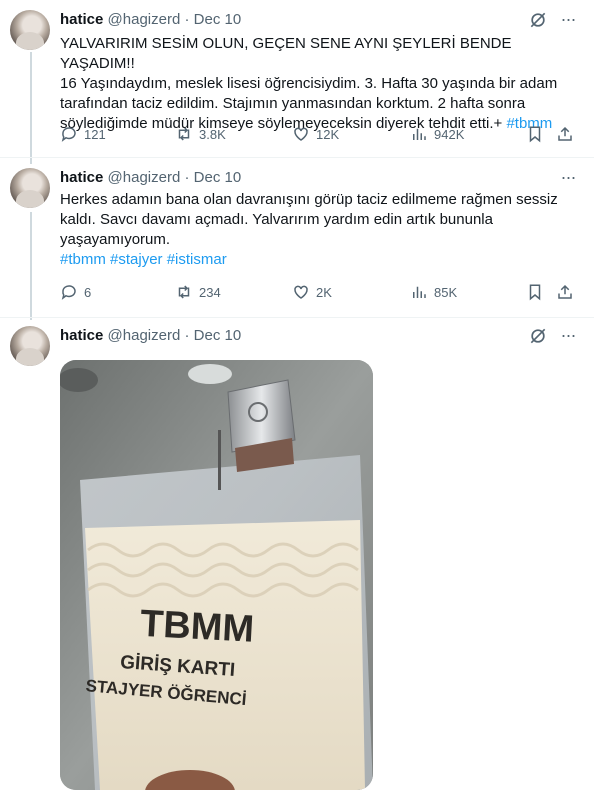 The image size is (594, 790). I want to click on reply-count: 121, so click(95, 134).